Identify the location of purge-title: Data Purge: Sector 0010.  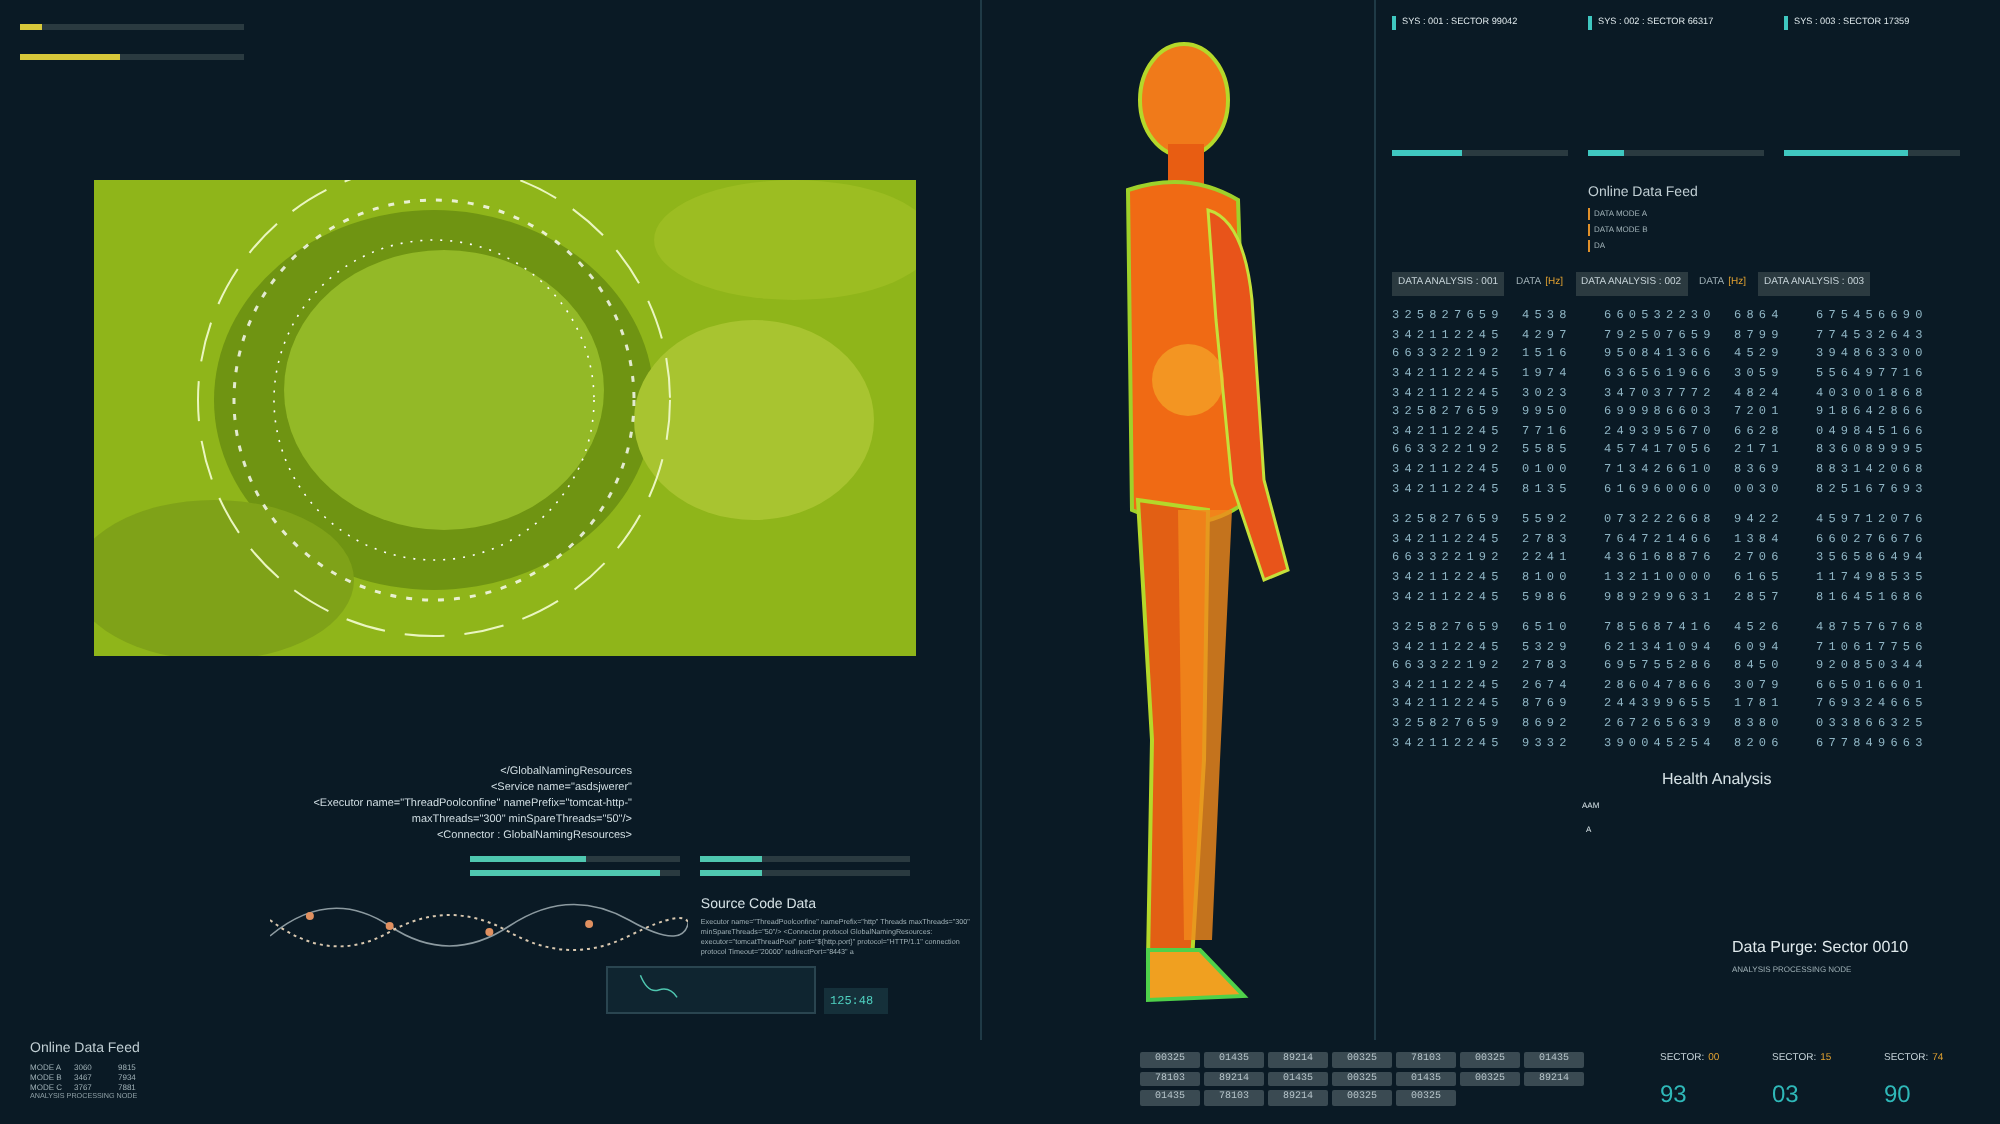
(1821, 947).